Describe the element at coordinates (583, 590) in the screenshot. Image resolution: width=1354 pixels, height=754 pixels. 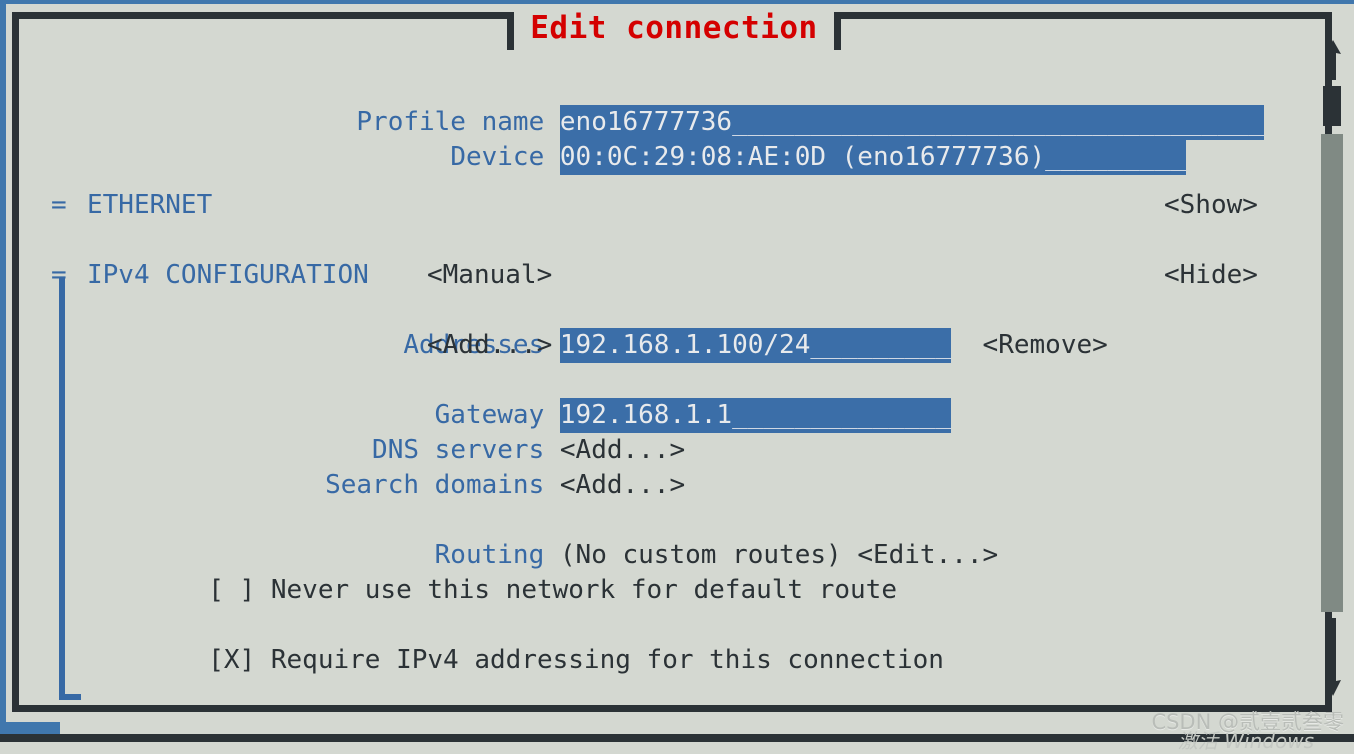
I see `never-default-route-label: Never use this network for default route` at that location.